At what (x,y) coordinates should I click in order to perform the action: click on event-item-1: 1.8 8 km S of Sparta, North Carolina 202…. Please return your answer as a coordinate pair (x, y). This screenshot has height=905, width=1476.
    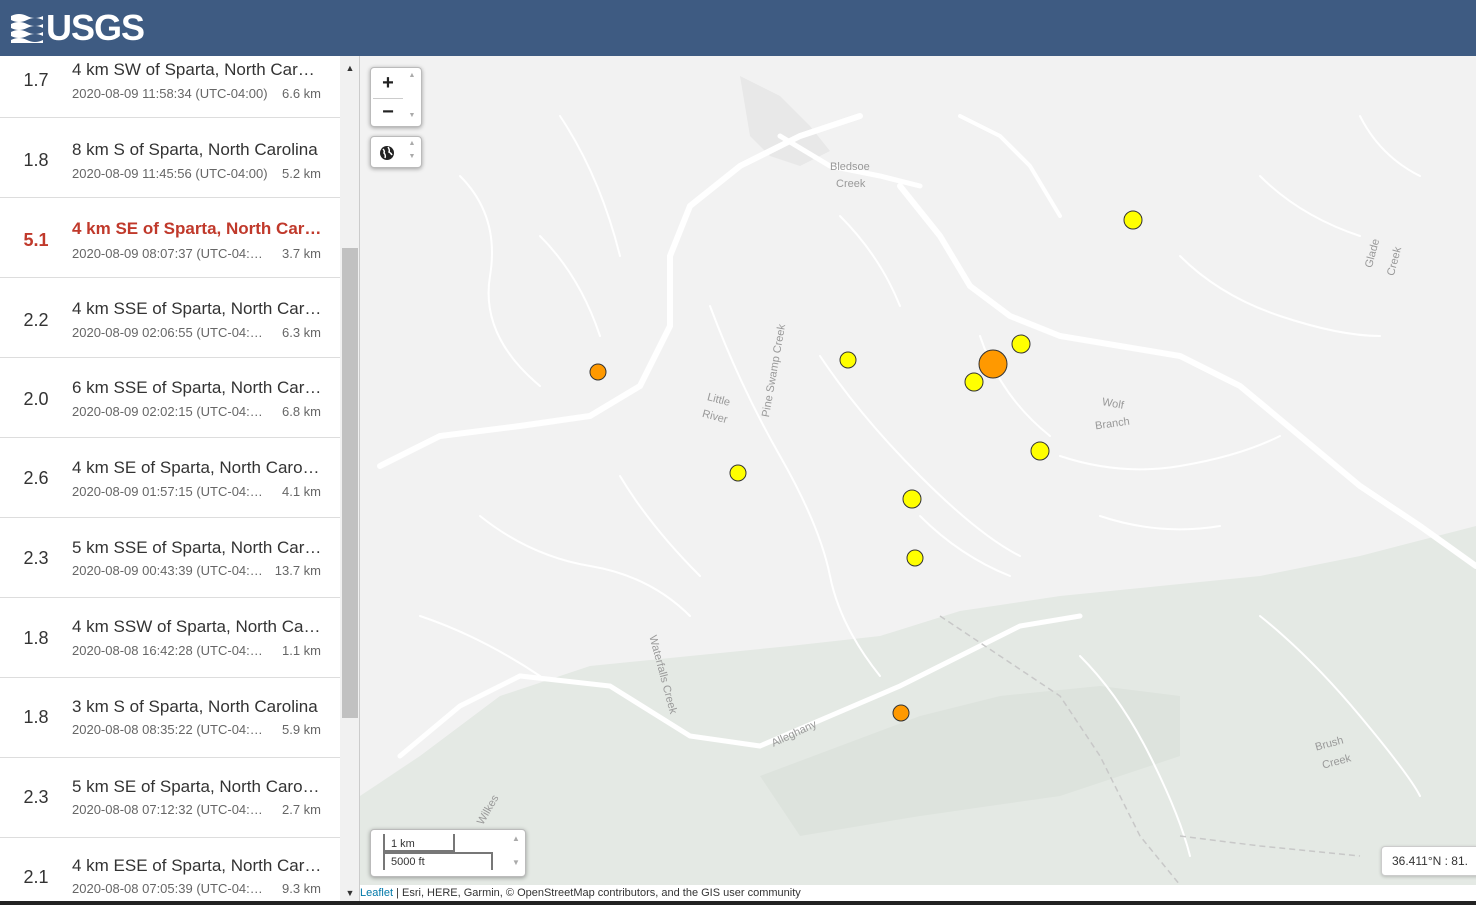
    Looking at the image, I should click on (170, 158).